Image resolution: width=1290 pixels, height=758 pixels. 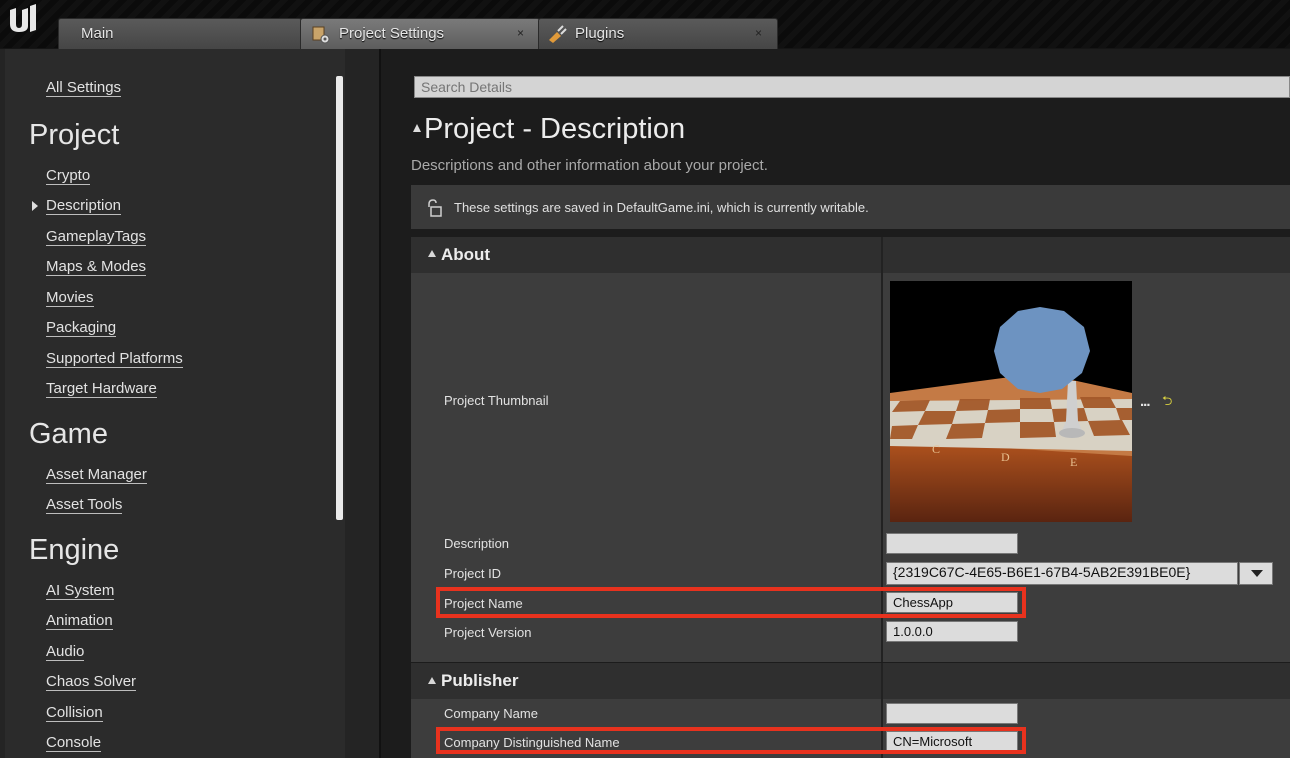 I want to click on sidebar-item-collision: Collision, so click(x=74, y=713).